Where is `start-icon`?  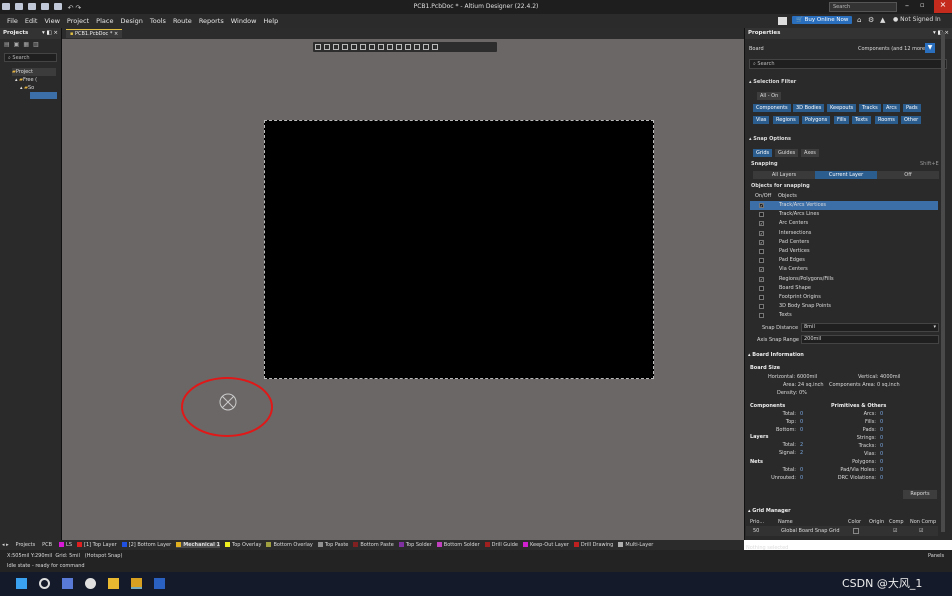 start-icon is located at coordinates (21, 583).